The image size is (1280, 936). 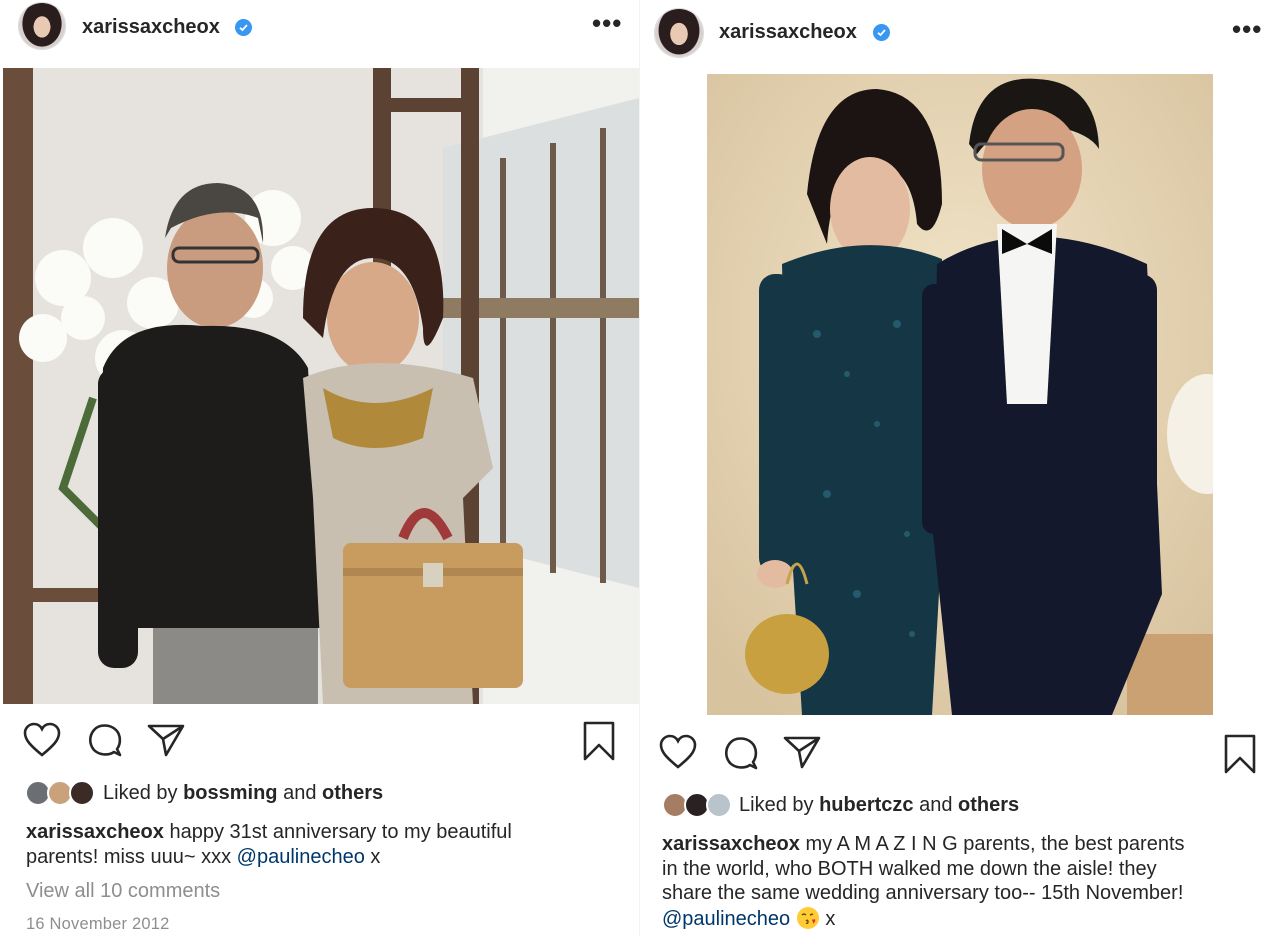 I want to click on view-comments-link: View all 10 comments, so click(x=123, y=891).